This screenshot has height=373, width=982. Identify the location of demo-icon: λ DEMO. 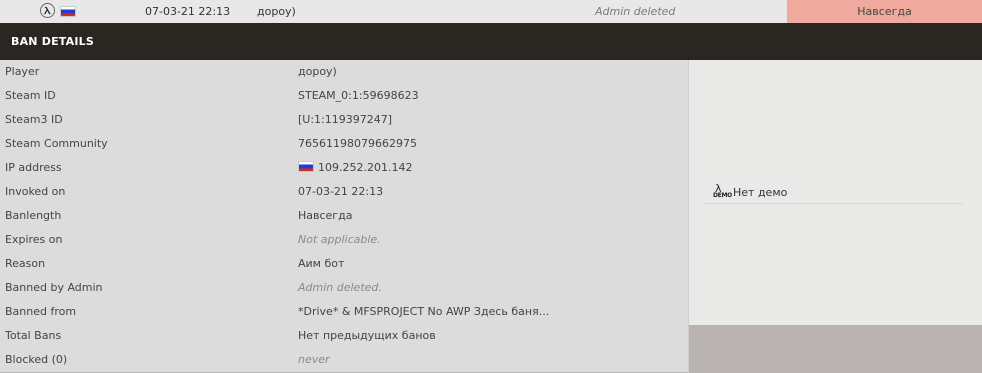
(722, 190).